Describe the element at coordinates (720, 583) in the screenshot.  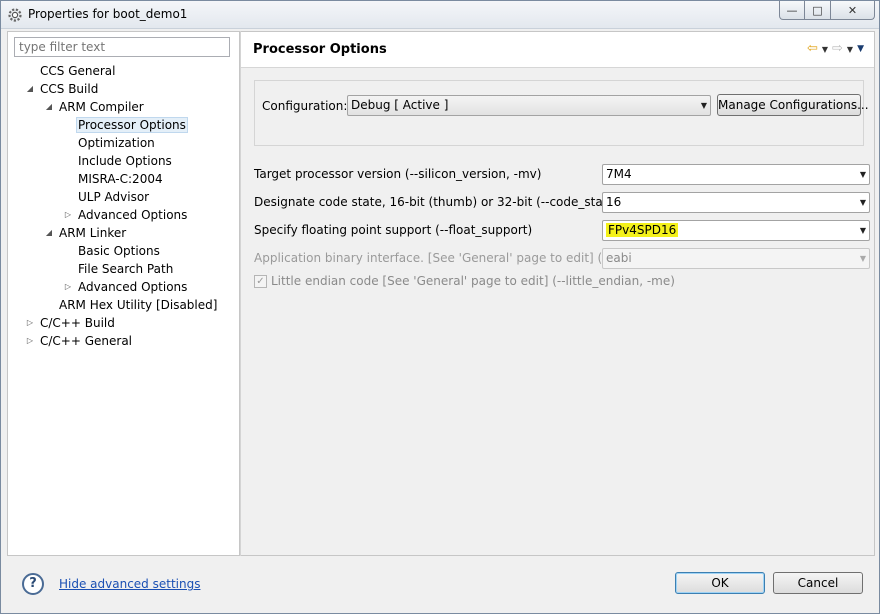
I see `ok-button: OK` at that location.